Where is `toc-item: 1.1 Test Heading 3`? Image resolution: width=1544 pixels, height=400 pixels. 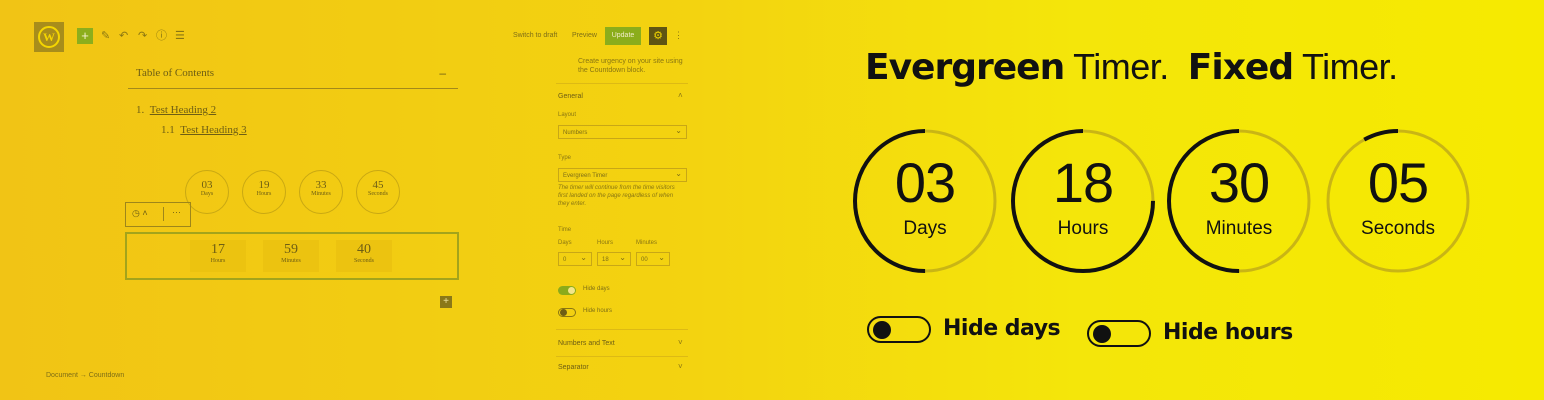 toc-item: 1.1 Test Heading 3 is located at coordinates (204, 130).